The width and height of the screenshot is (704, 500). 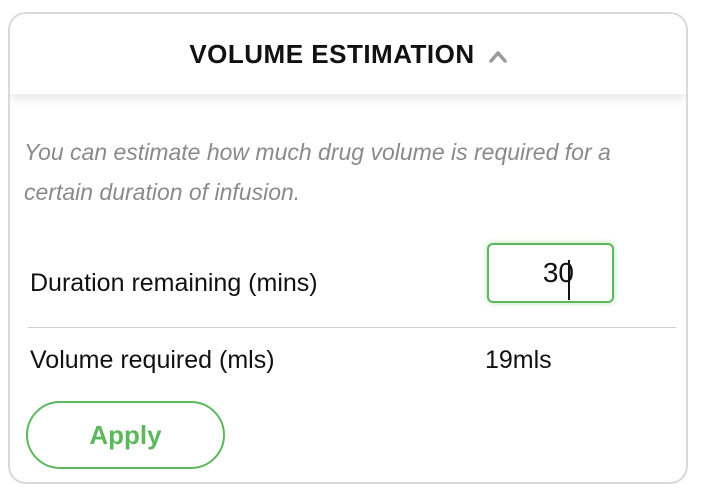 I want to click on chevron-up-icon, so click(x=497, y=57).